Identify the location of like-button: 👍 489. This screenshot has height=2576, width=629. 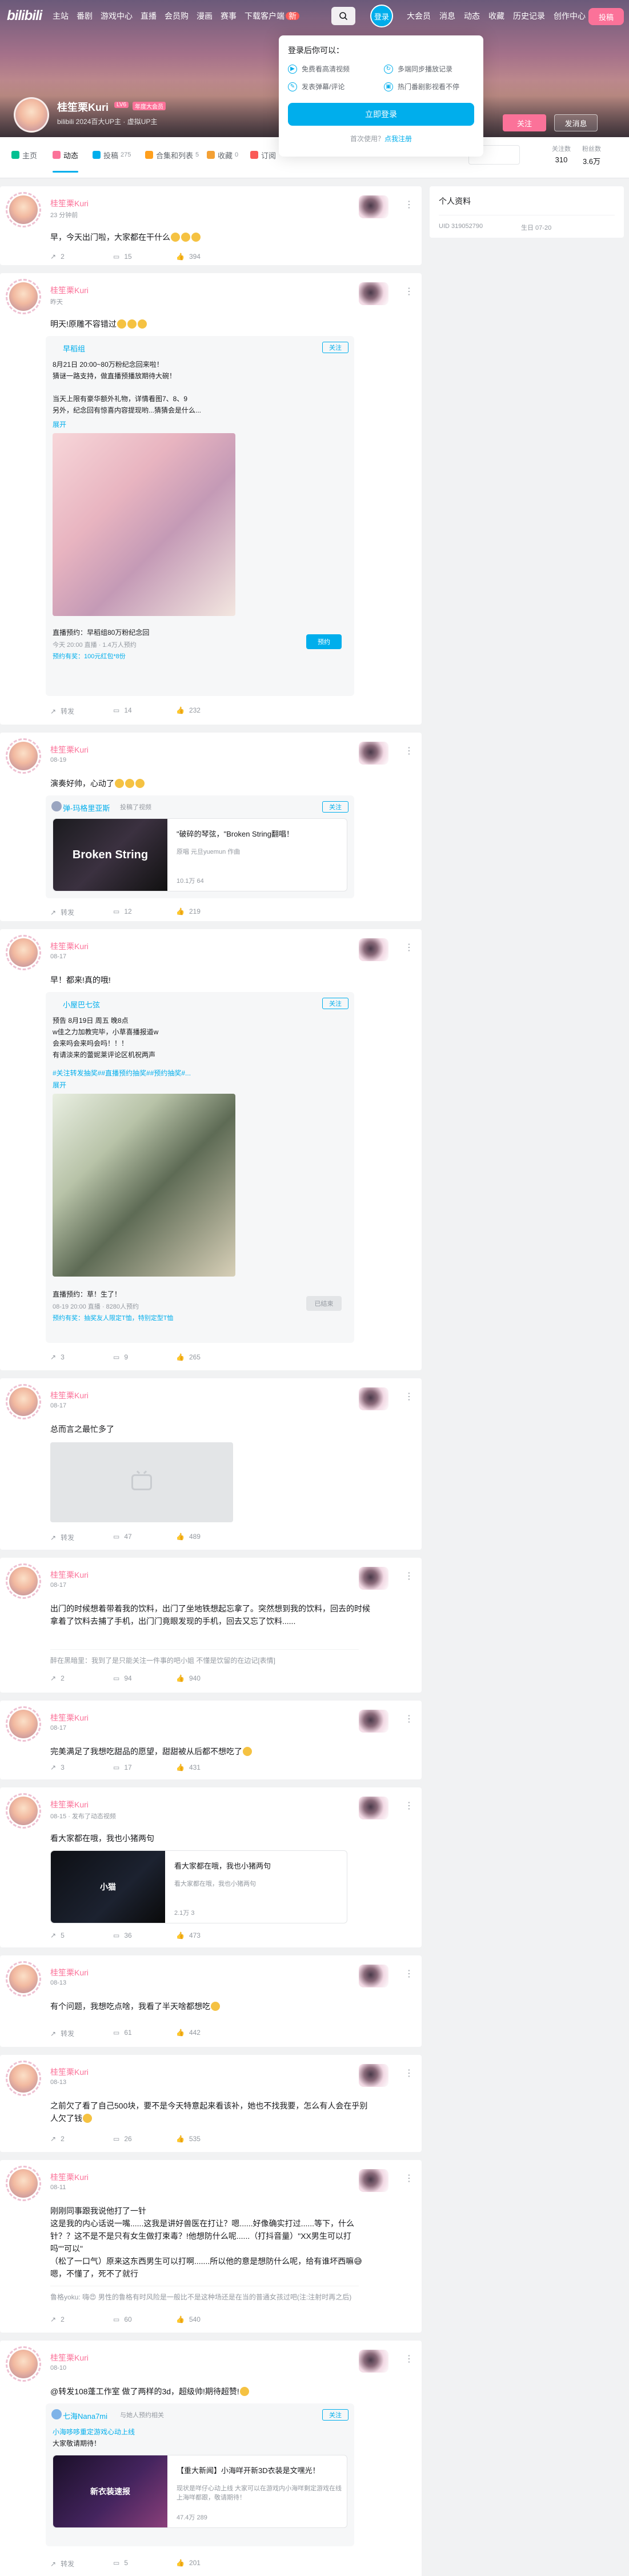
(207, 1537).